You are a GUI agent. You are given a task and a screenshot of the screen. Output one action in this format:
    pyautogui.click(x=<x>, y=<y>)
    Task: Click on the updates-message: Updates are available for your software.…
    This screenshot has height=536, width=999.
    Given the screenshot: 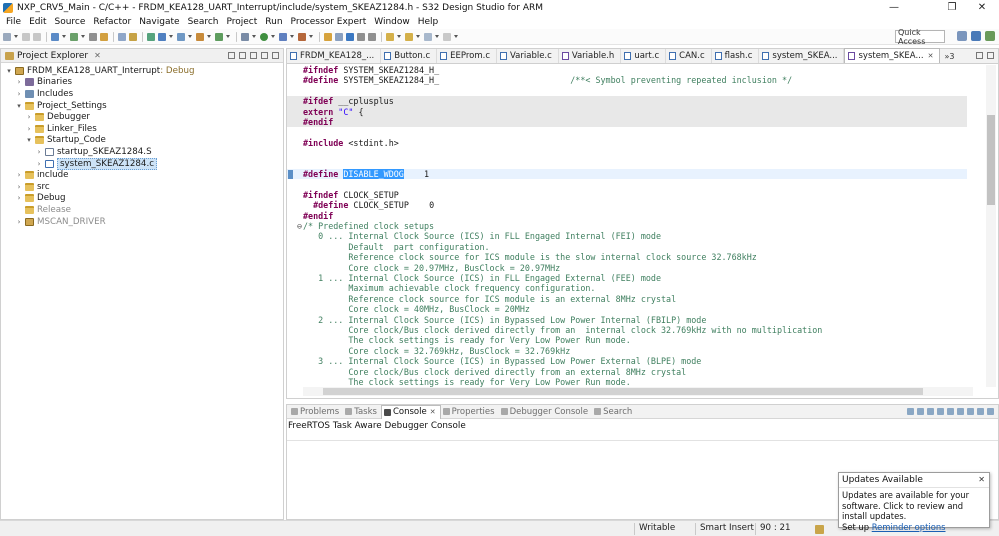 What is the action you would take?
    pyautogui.click(x=914, y=506)
    